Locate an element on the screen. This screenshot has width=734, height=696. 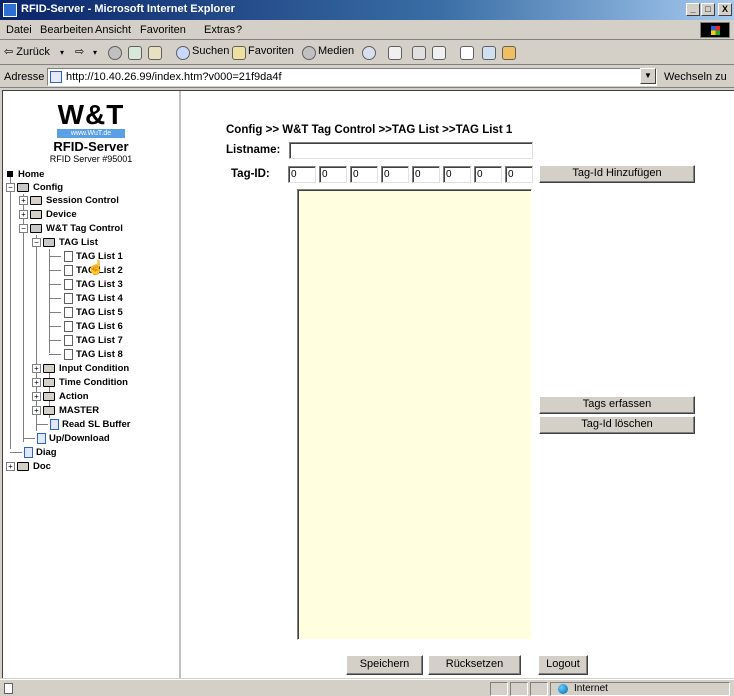
mail-icon is located at coordinates (395, 53).